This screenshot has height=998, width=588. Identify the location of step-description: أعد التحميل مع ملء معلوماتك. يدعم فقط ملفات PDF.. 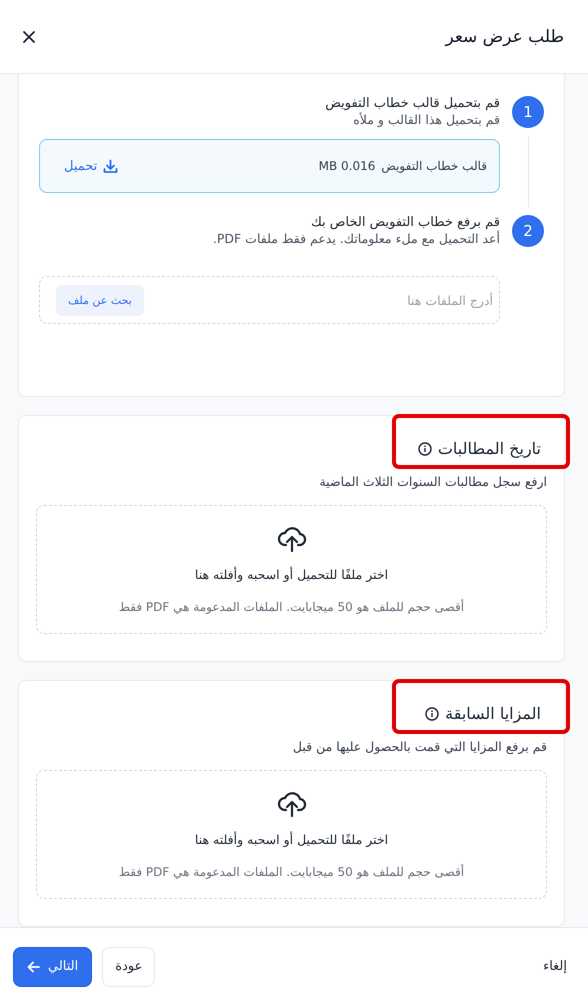
(356, 238).